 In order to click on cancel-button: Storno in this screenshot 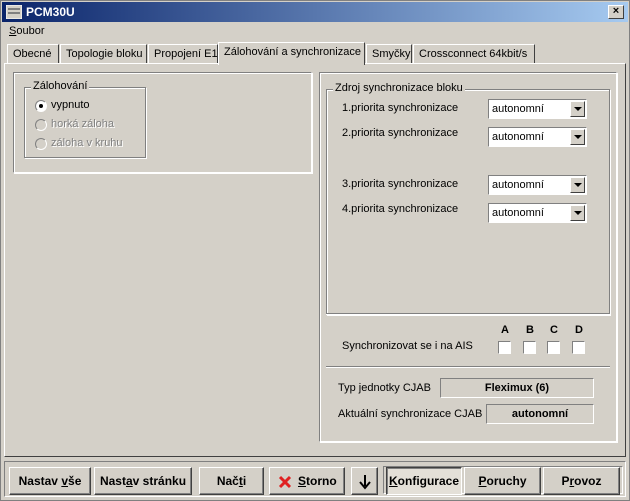, I will do `click(307, 481)`.